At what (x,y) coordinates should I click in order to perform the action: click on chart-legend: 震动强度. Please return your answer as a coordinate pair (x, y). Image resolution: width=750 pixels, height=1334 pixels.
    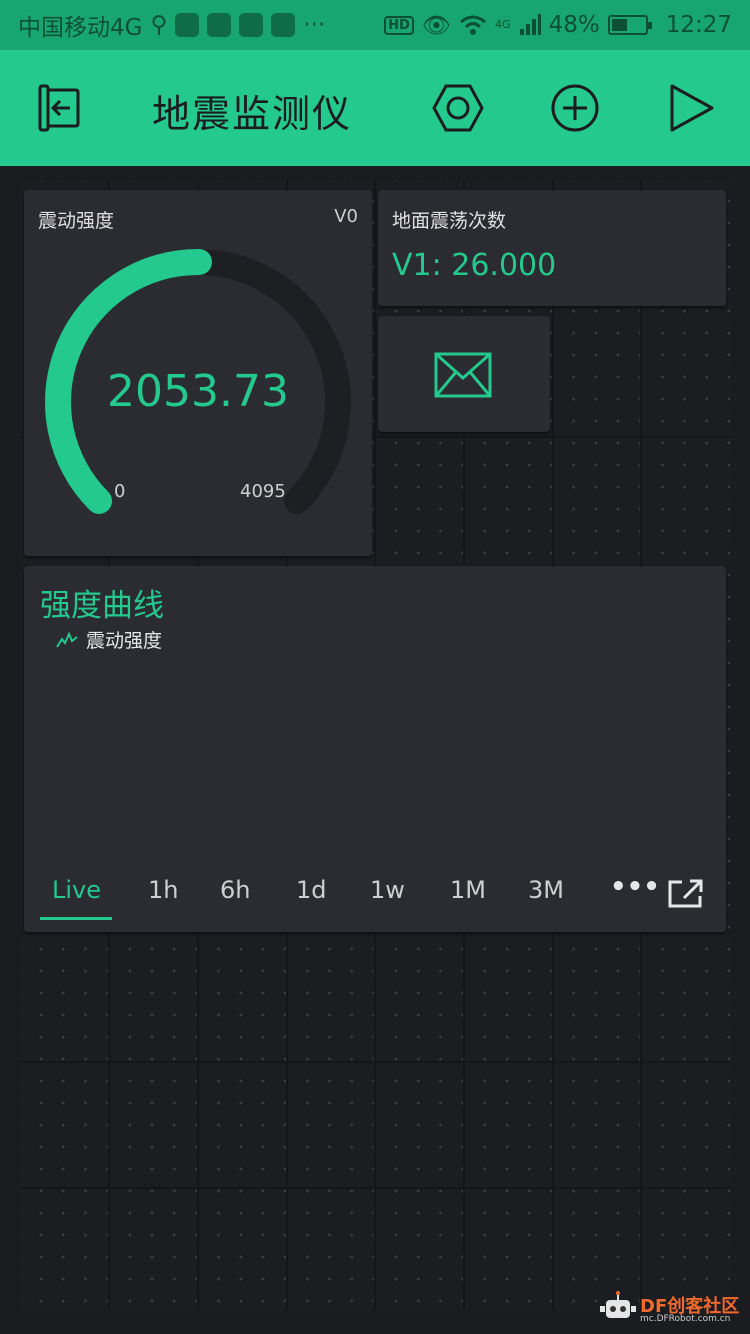
    Looking at the image, I should click on (109, 639).